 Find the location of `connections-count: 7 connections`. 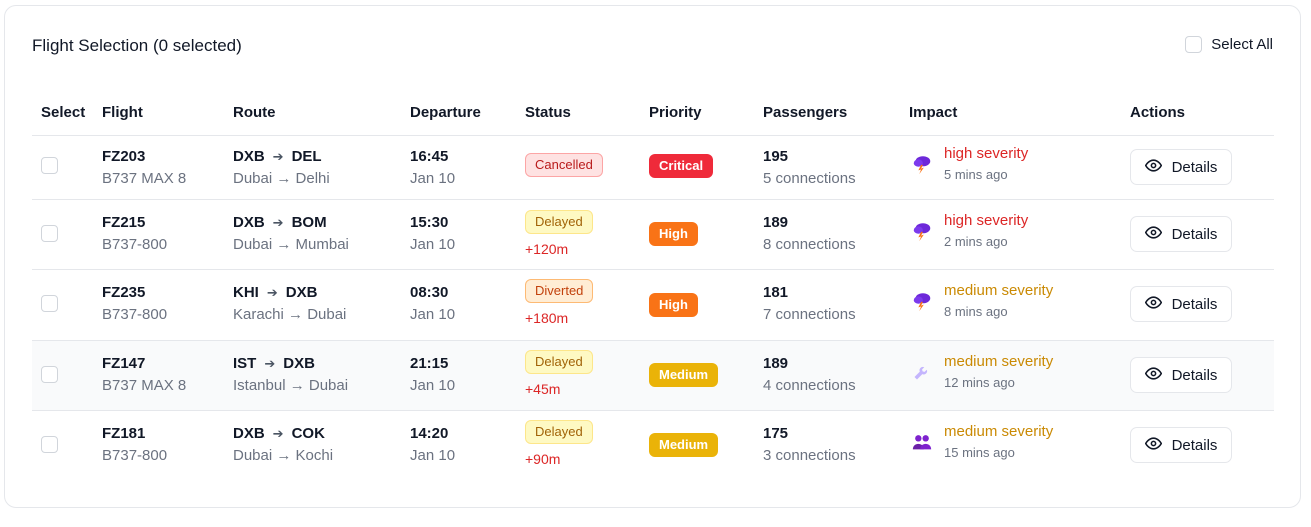

connections-count: 7 connections is located at coordinates (809, 314).